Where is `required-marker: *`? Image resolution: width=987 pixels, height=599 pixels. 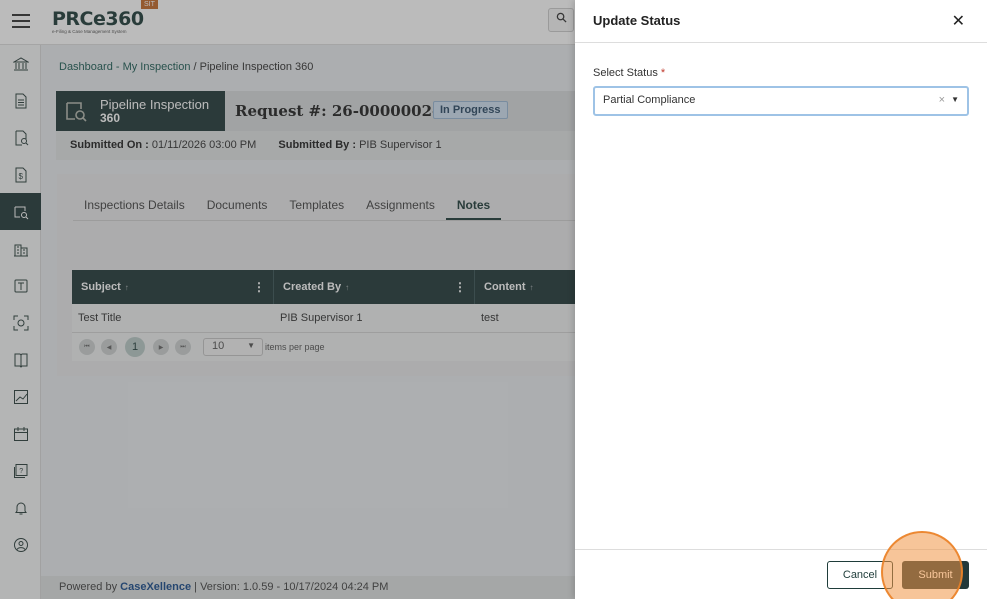
required-marker: * is located at coordinates (663, 73).